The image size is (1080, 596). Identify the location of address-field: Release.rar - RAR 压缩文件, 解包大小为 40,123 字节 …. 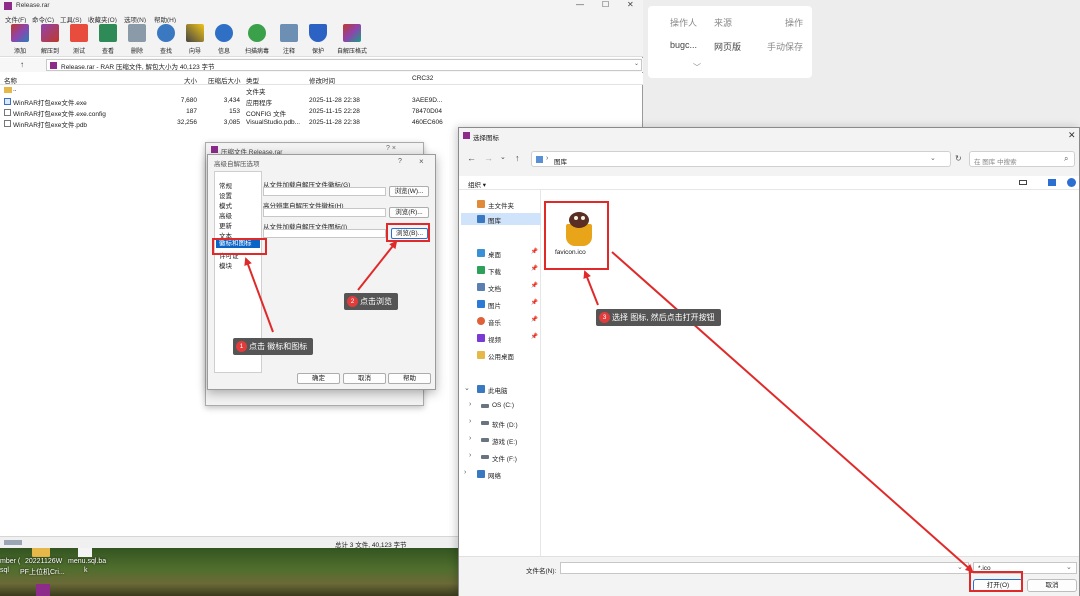
(344, 65).